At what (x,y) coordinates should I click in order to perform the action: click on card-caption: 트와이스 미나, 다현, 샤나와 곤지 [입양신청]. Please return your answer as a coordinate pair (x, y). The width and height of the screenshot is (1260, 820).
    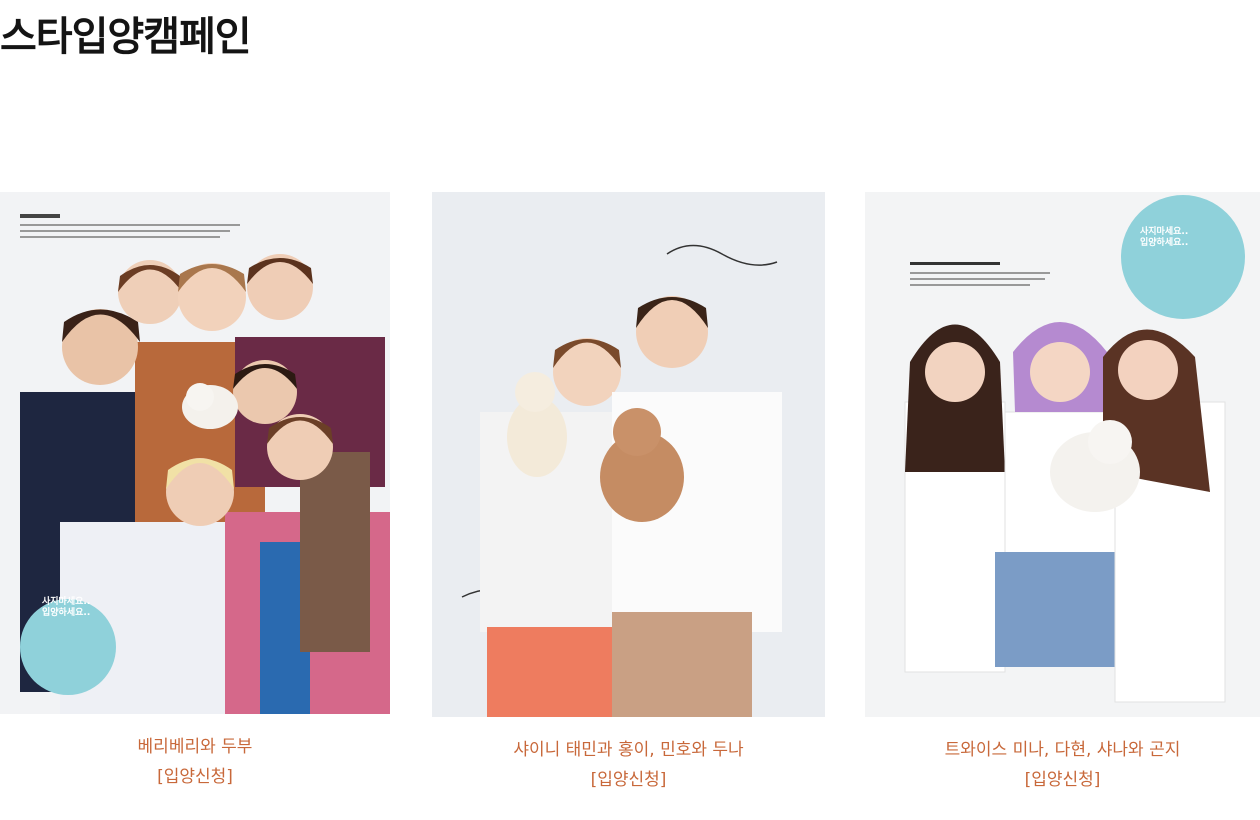
    Looking at the image, I should click on (1062, 765).